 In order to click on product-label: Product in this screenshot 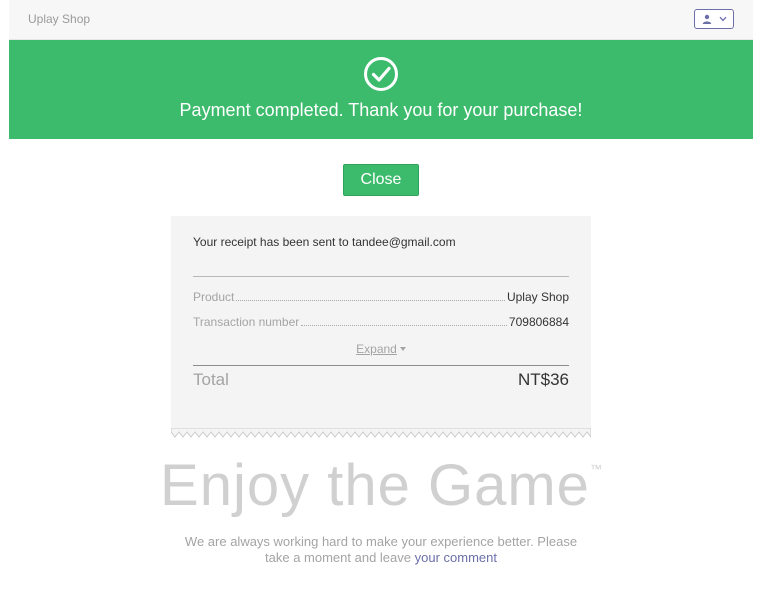, I will do `click(214, 297)`.